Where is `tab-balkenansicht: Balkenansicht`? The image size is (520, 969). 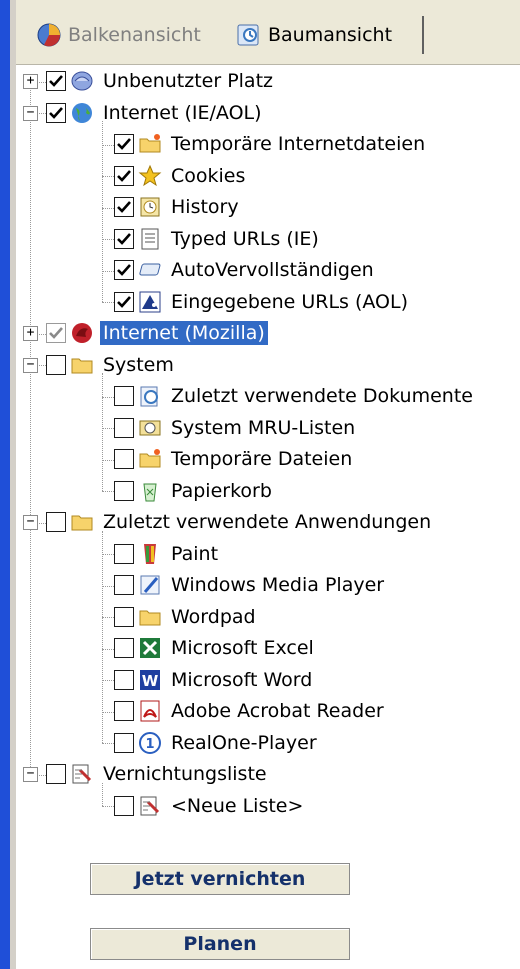 tab-balkenansicht: Balkenansicht is located at coordinates (118, 35).